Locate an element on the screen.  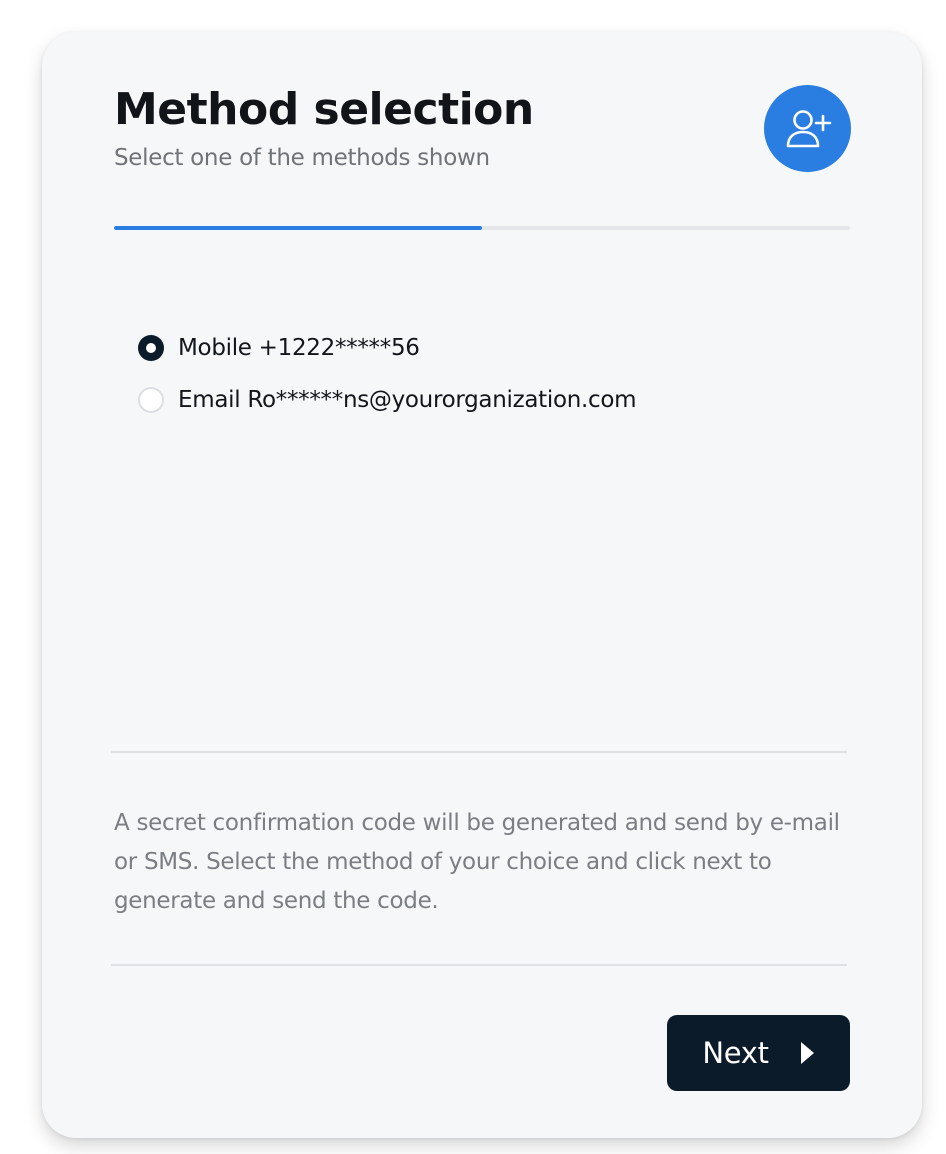
next-button: Next is located at coordinates (758, 1053).